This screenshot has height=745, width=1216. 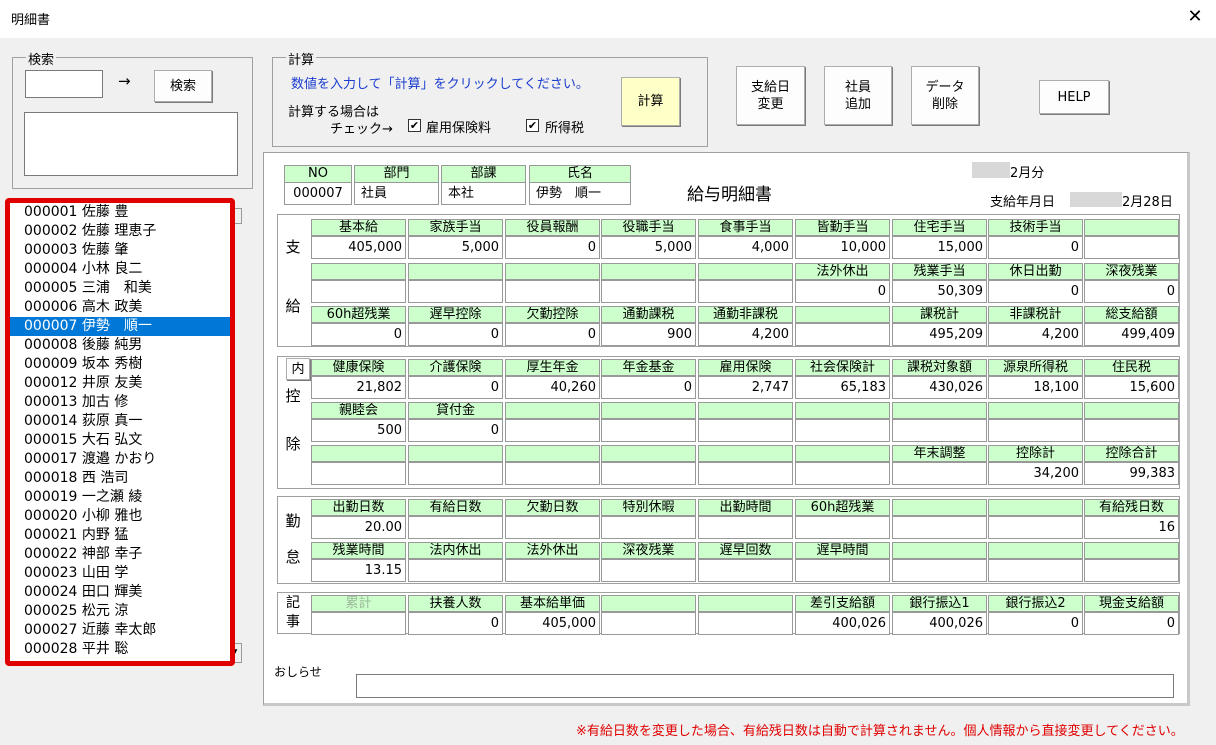 What do you see at coordinates (770, 95) in the screenshot?
I see `pay-day-change-button: 支給日 変更` at bounding box center [770, 95].